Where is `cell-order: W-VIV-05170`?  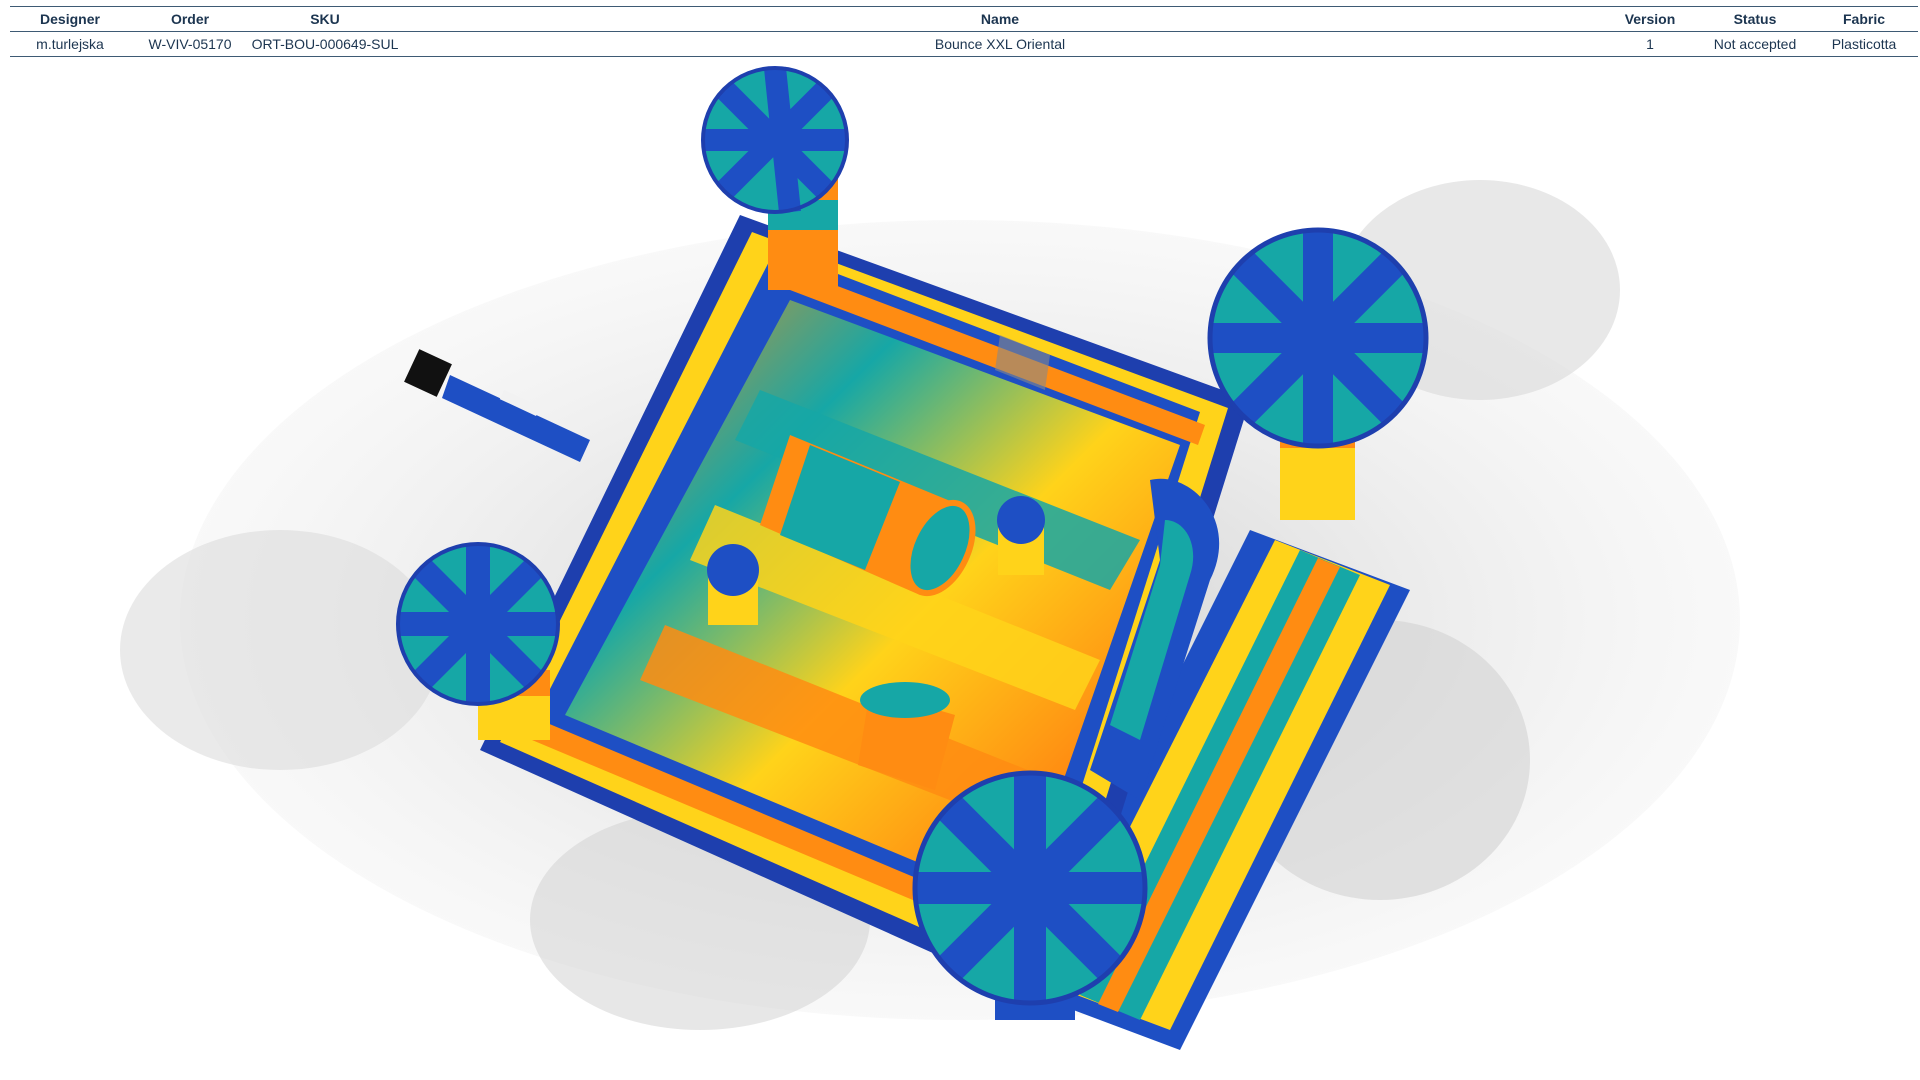 cell-order: W-VIV-05170 is located at coordinates (190, 44).